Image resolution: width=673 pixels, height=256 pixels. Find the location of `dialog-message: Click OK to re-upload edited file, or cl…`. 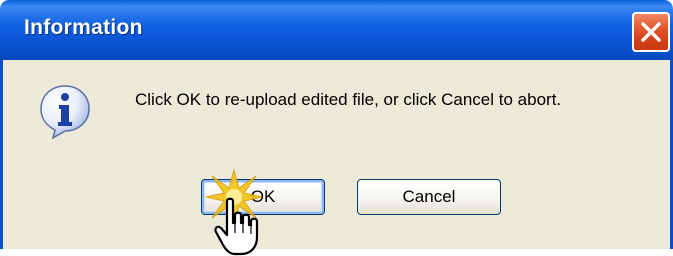

dialog-message: Click OK to re-upload edited file, or cl… is located at coordinates (348, 99).